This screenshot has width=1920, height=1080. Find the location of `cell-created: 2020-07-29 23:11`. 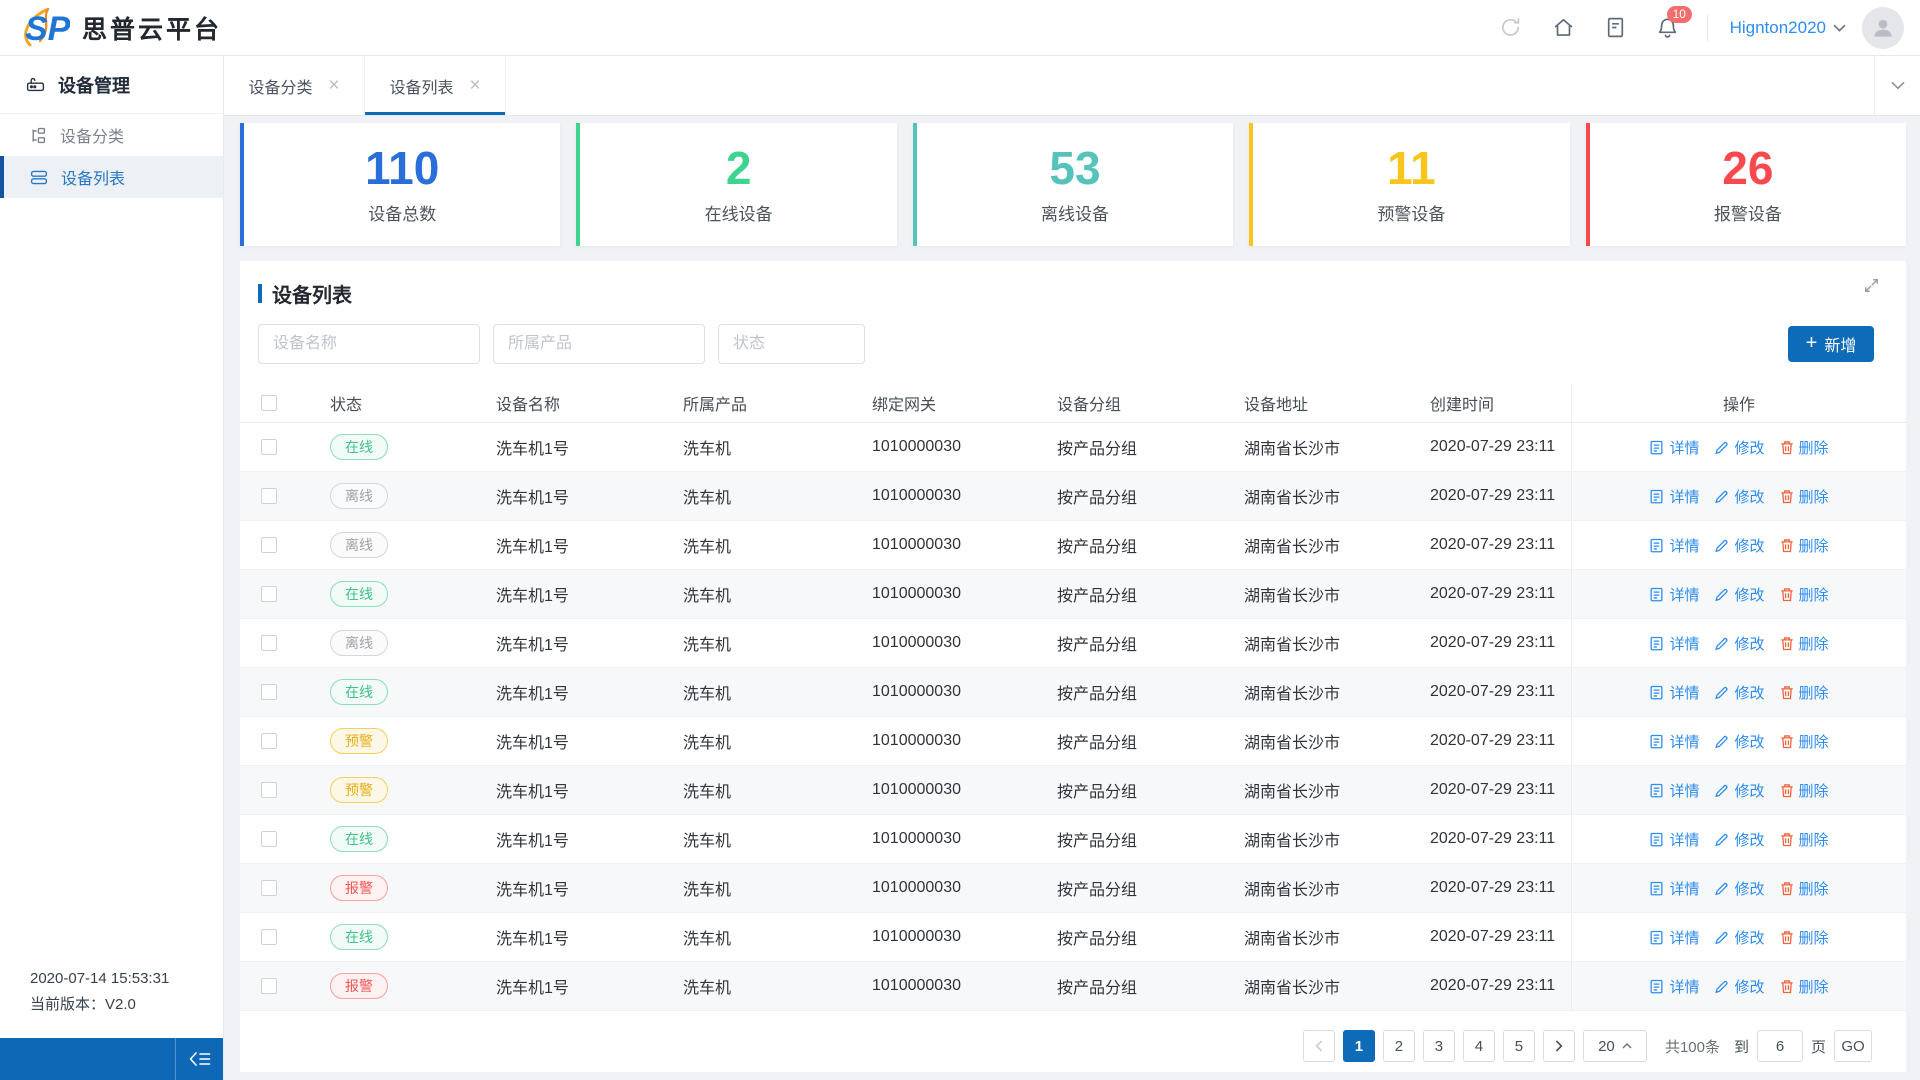

cell-created: 2020-07-29 23:11 is located at coordinates (1493, 593).